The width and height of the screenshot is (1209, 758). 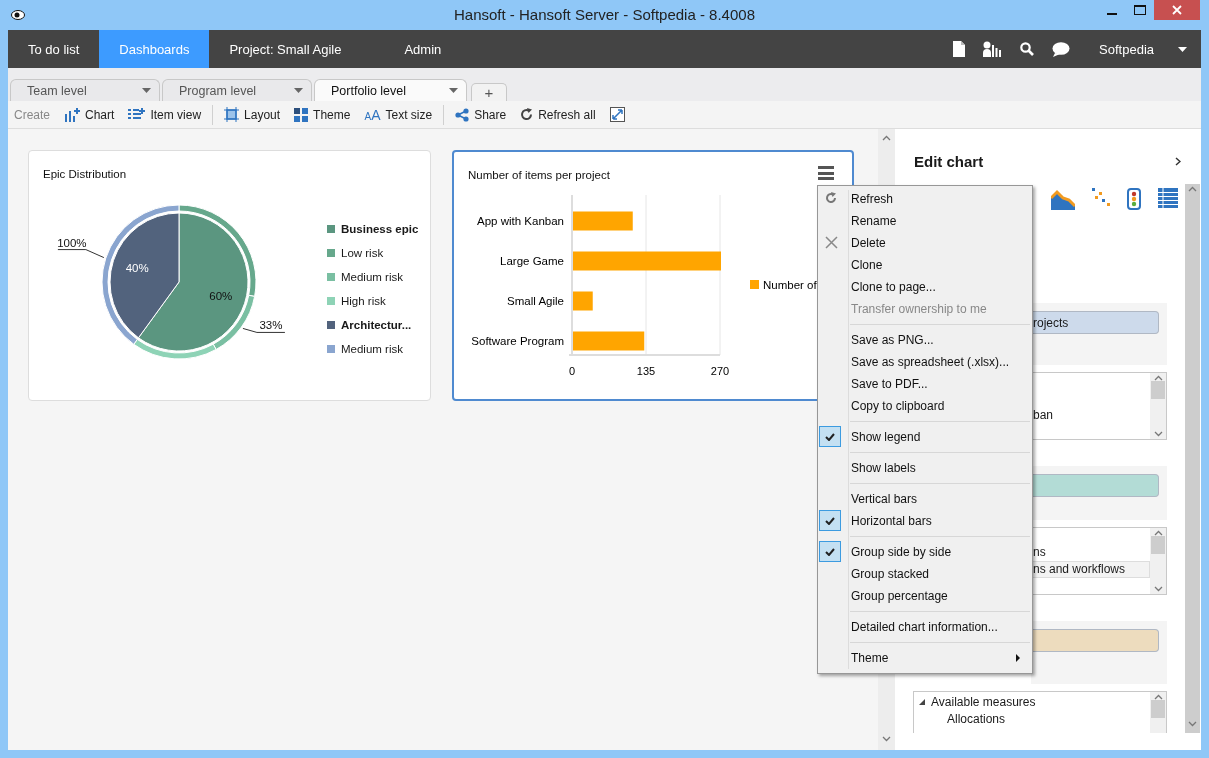 I want to click on toolbar-button: Theme, so click(x=322, y=114).